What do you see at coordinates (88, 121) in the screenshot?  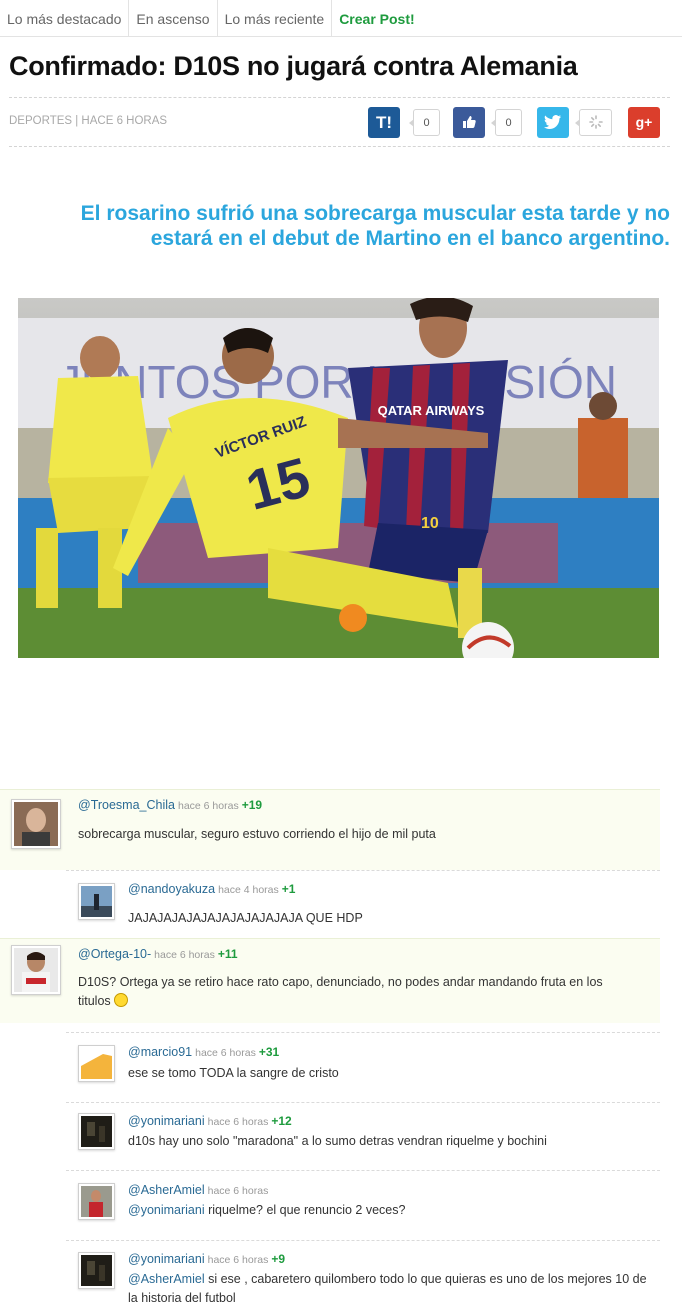 I see `post-meta: DEPORTES | HACE 6 HORAS` at bounding box center [88, 121].